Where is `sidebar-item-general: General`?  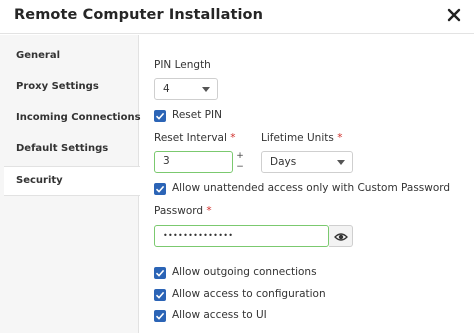 sidebar-item-general: General is located at coordinates (69, 56).